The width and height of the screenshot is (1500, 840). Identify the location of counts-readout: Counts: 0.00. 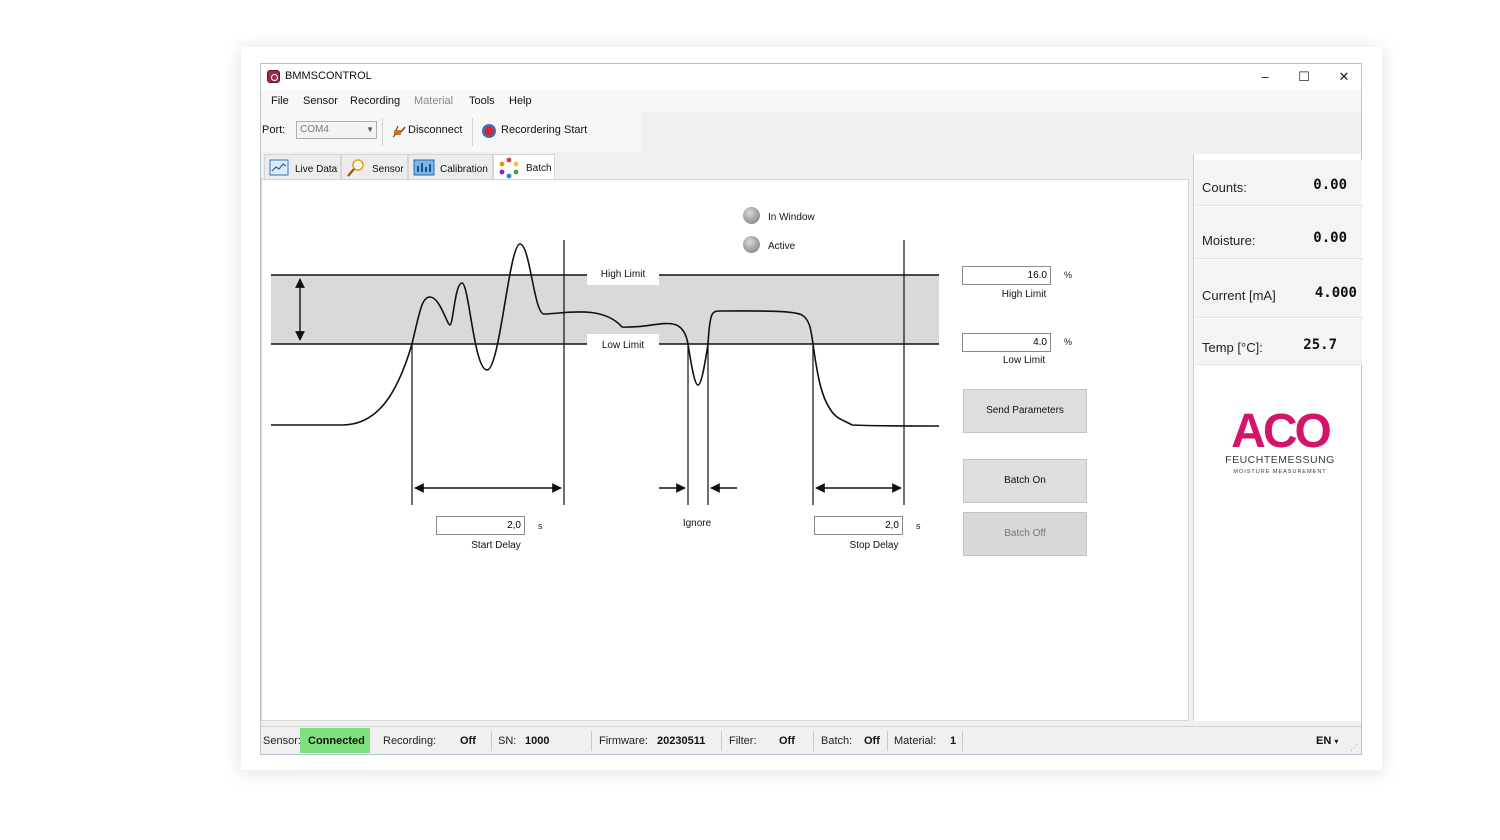
(1278, 183).